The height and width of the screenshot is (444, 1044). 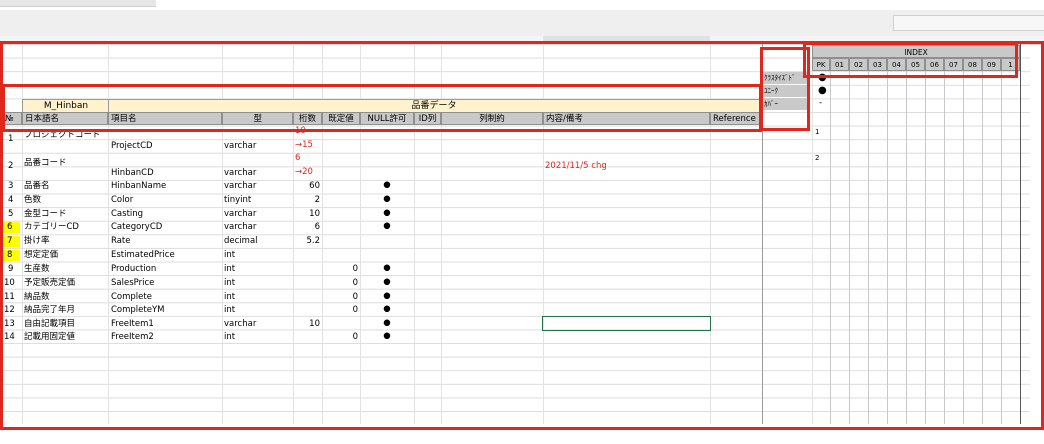 I want to click on sheet-tab-area, so click(x=78, y=3).